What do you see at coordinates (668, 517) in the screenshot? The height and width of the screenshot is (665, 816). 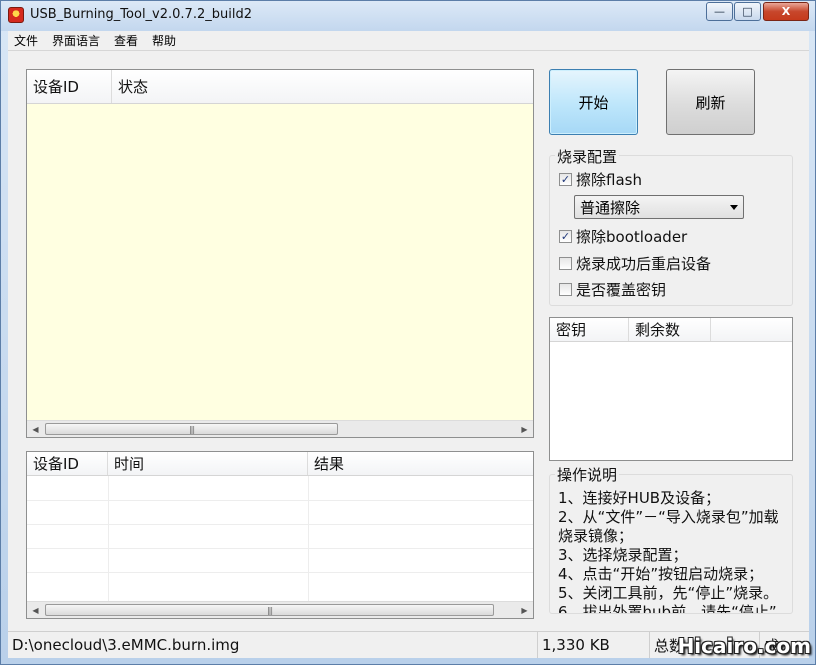 I see `instruction-line: 2、从“文件”－“导入烧录包”加载` at bounding box center [668, 517].